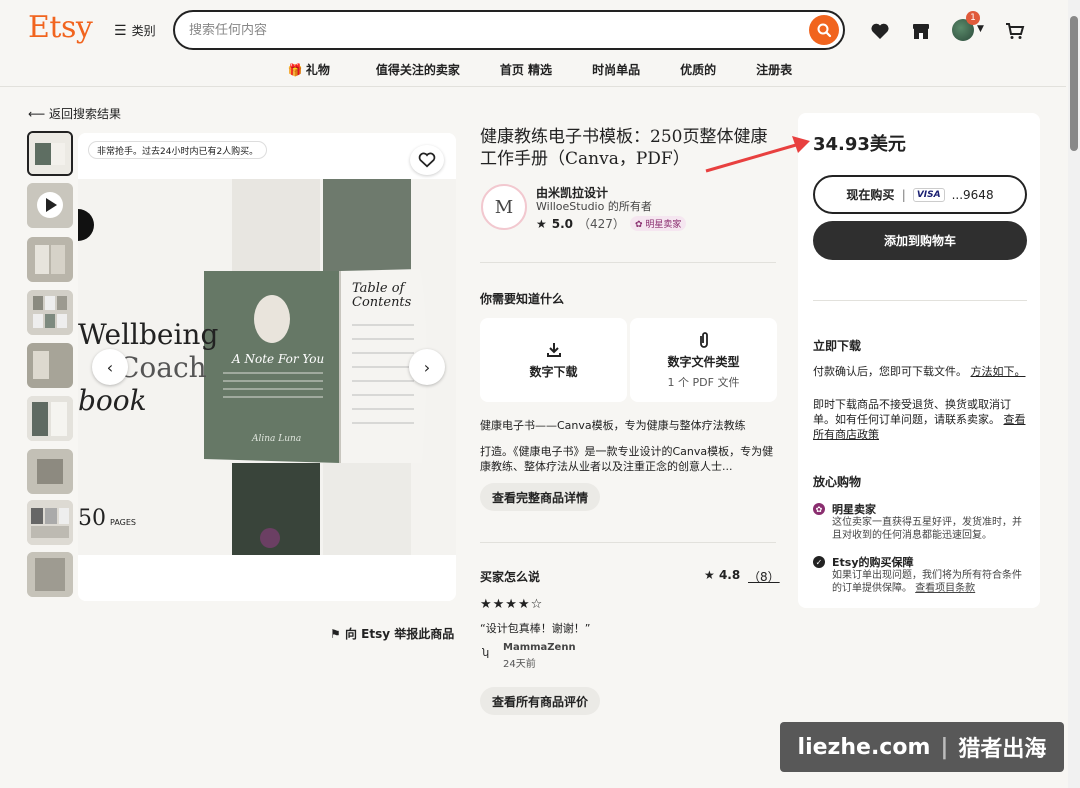 The image size is (1080, 788). What do you see at coordinates (1074, 83) in the screenshot?
I see `scrollbar-thumb` at bounding box center [1074, 83].